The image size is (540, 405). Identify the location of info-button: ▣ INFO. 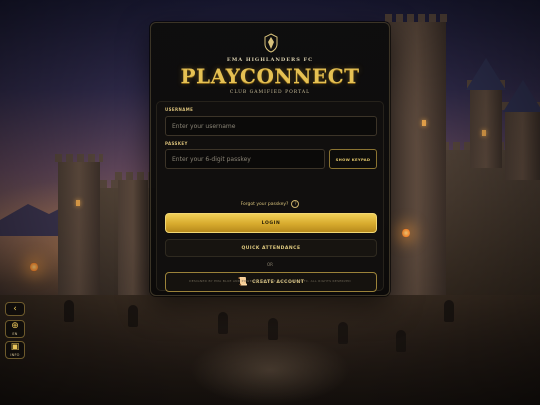
(15, 350).